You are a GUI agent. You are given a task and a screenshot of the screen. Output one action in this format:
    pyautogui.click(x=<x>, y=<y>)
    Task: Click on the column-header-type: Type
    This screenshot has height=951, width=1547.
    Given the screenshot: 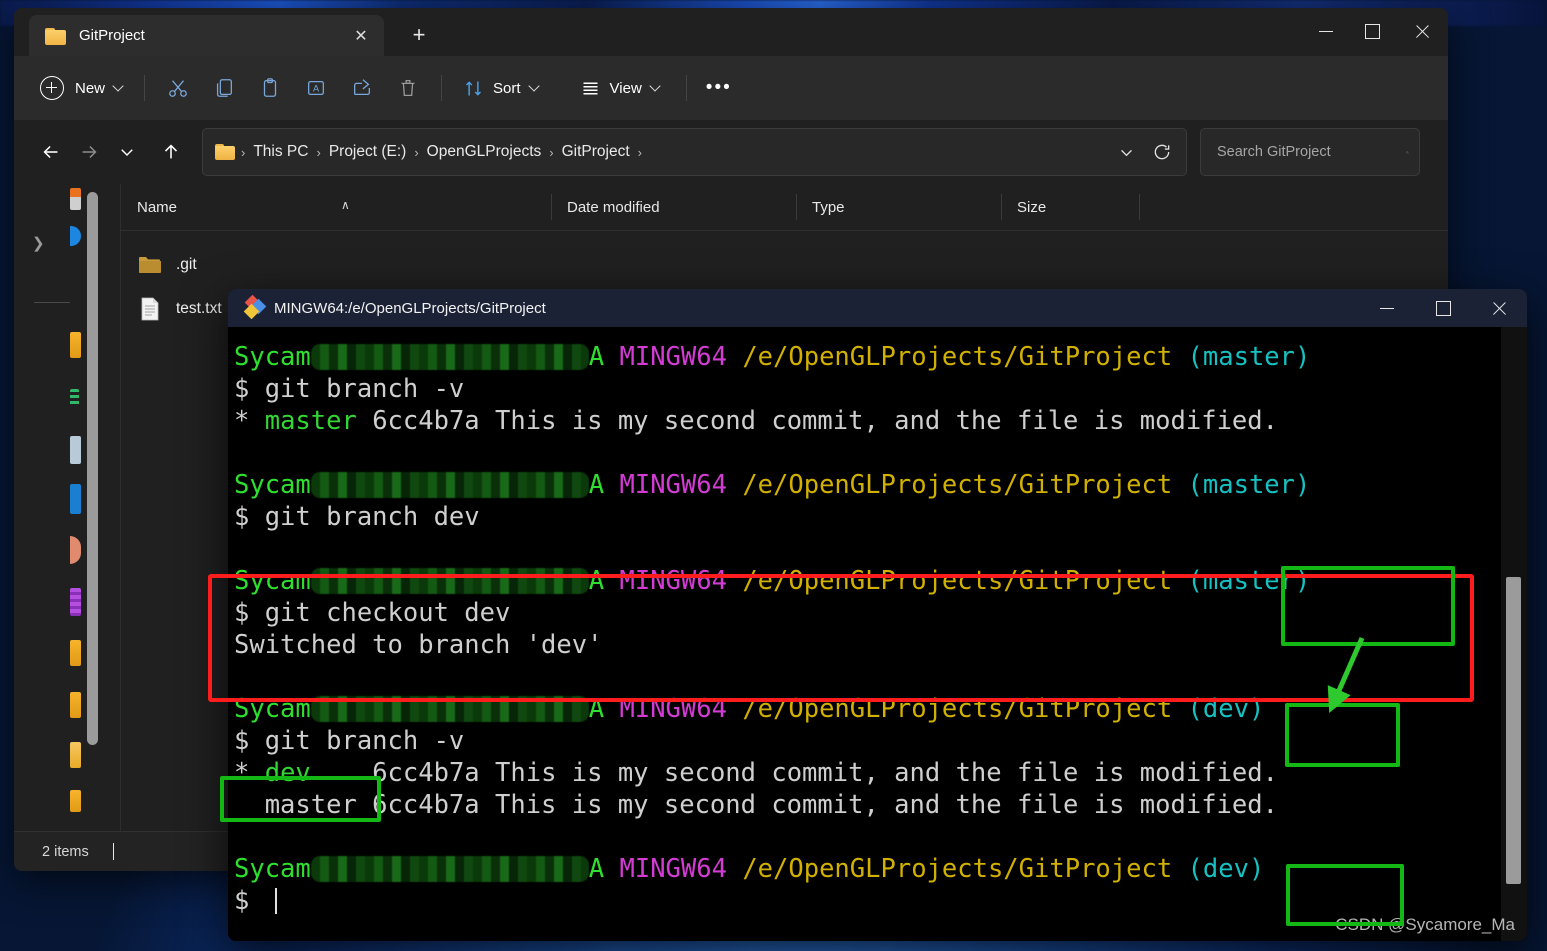 What is the action you would take?
    pyautogui.click(x=898, y=207)
    